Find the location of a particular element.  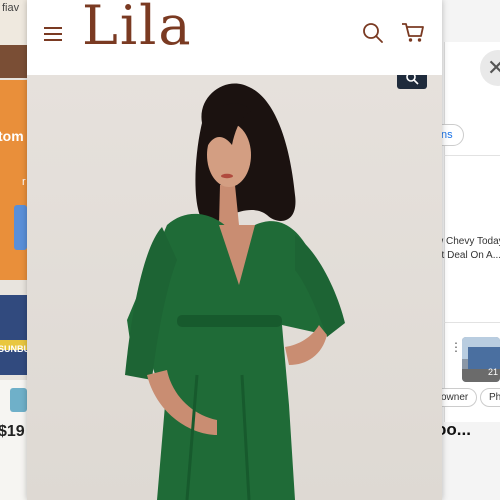

close-icon: ✕ is located at coordinates (493, 68).